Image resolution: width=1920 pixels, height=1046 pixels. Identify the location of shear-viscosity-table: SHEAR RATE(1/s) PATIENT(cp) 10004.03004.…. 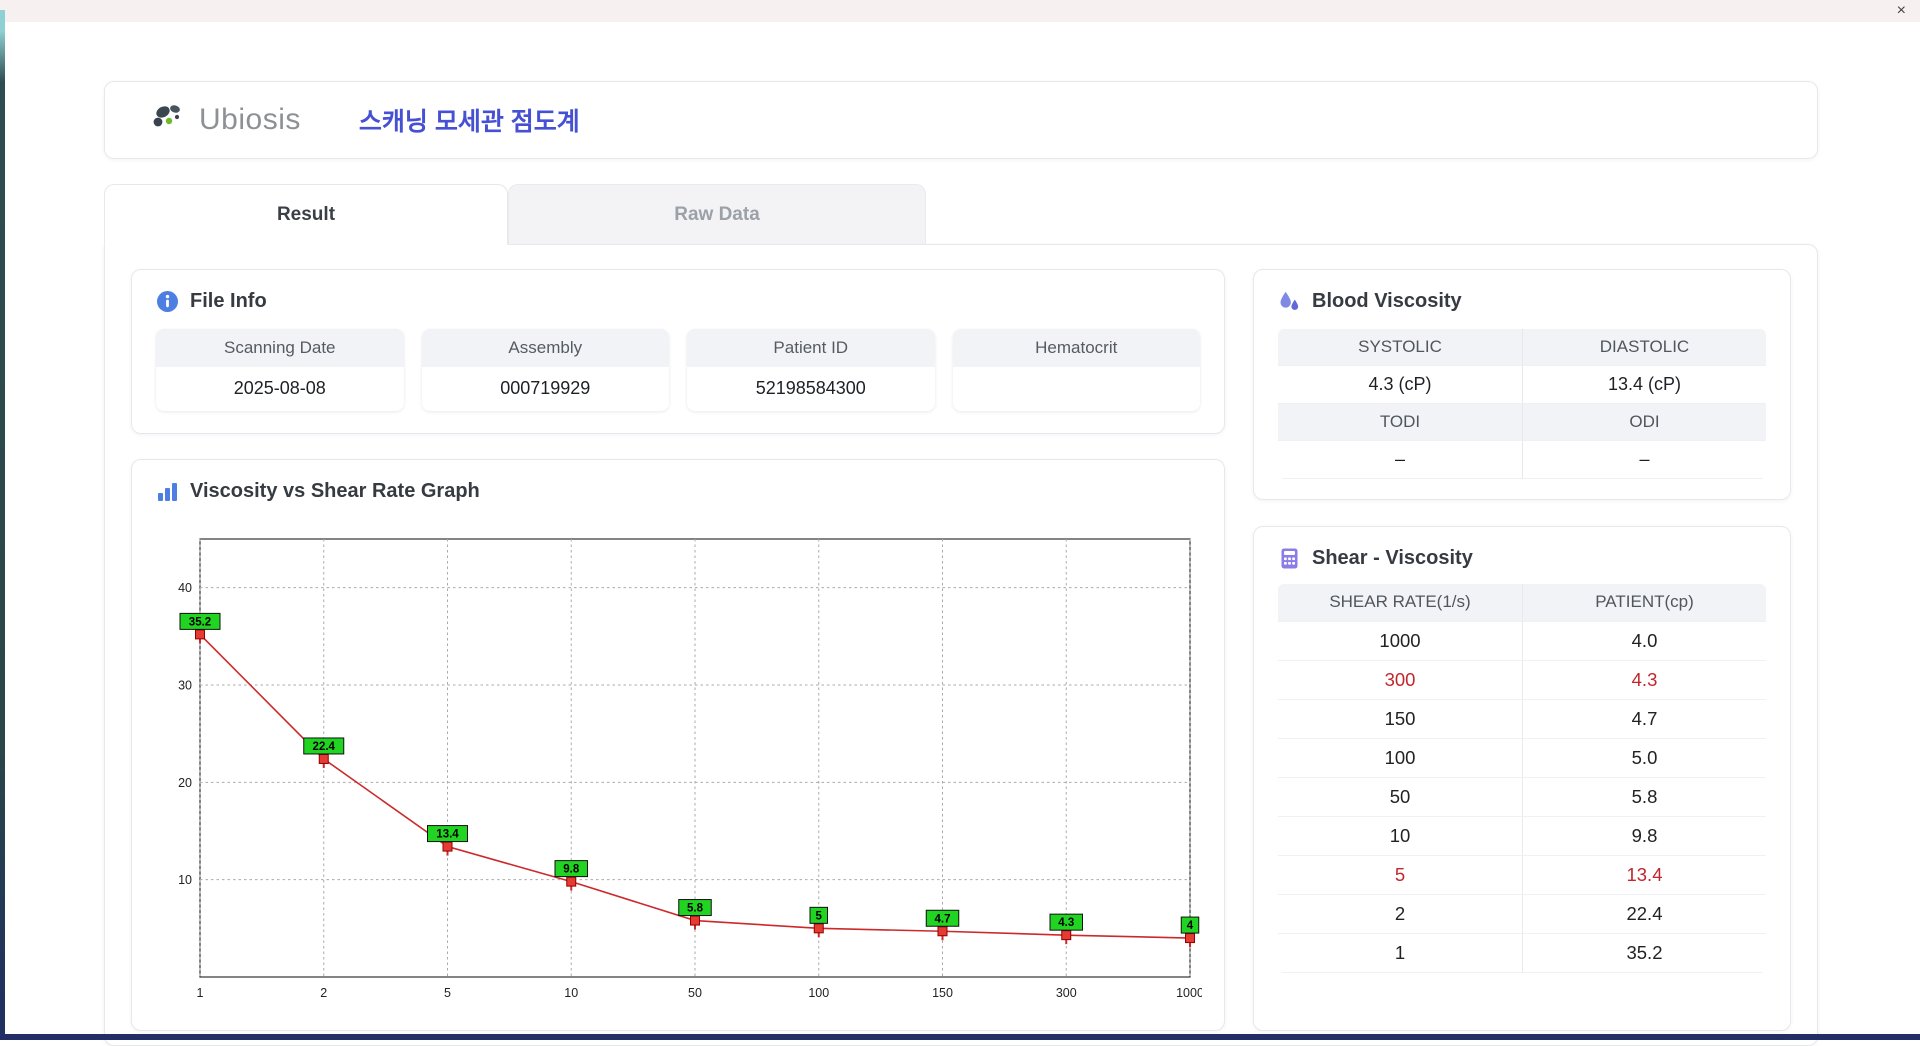
(1522, 778).